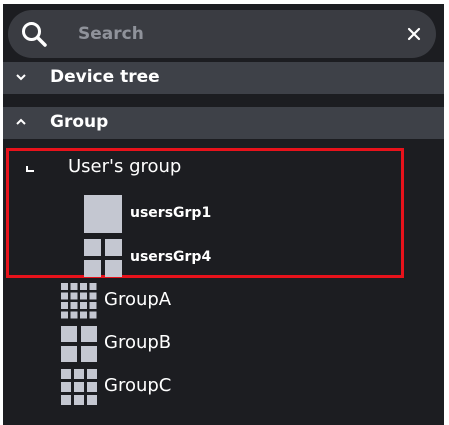 The height and width of the screenshot is (425, 449). What do you see at coordinates (105, 77) in the screenshot?
I see `section-label-device-tree: Device tree` at bounding box center [105, 77].